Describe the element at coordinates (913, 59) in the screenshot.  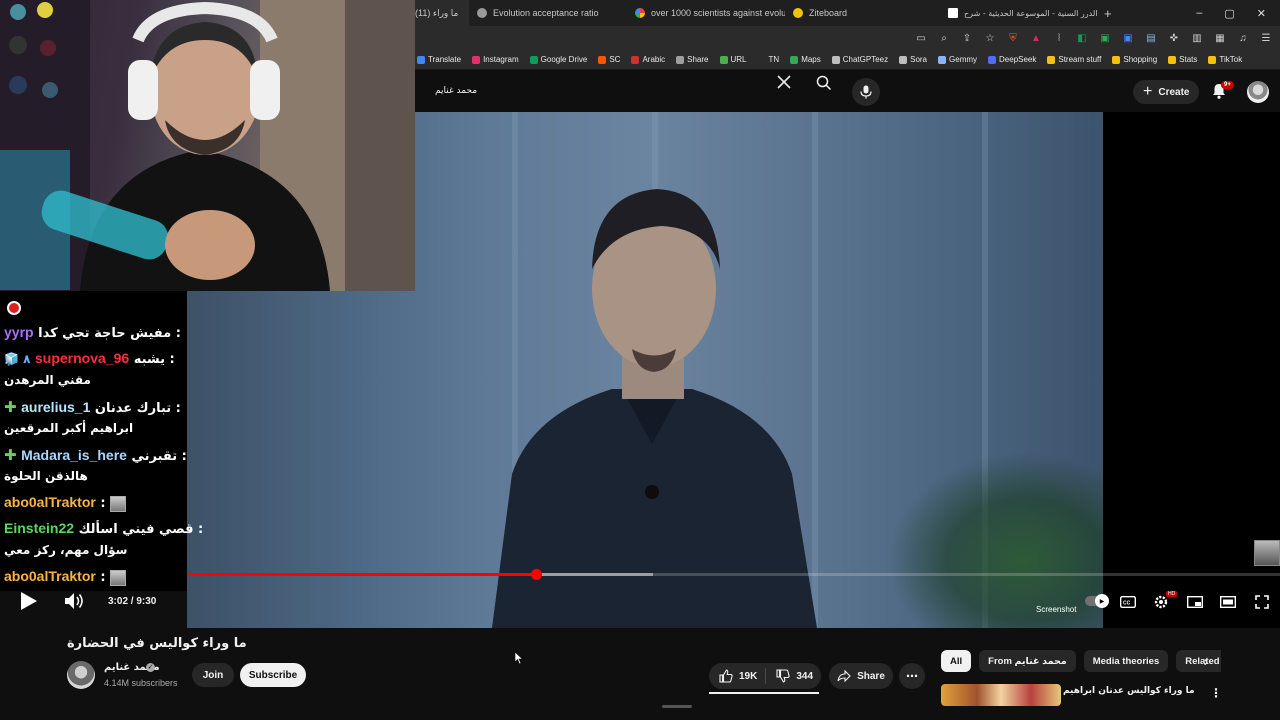
I see `bookmark-item: Sora` at that location.